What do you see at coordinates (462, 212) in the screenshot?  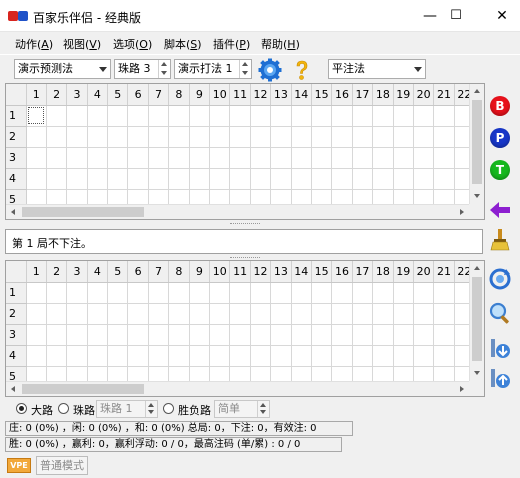 I see `scroll-right-icon` at bounding box center [462, 212].